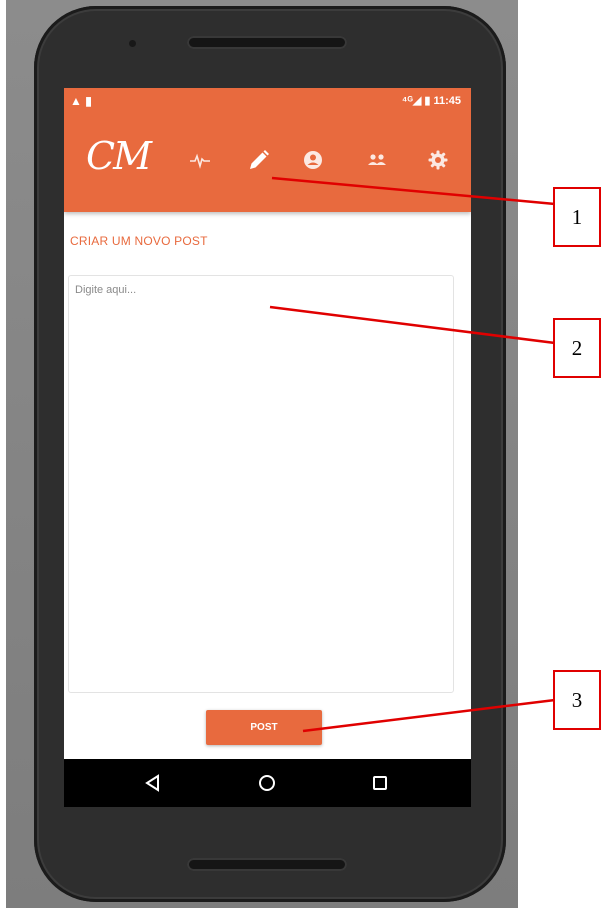 Image resolution: width=605 pixels, height=908 pixels. I want to click on settings-icon, so click(438, 160).